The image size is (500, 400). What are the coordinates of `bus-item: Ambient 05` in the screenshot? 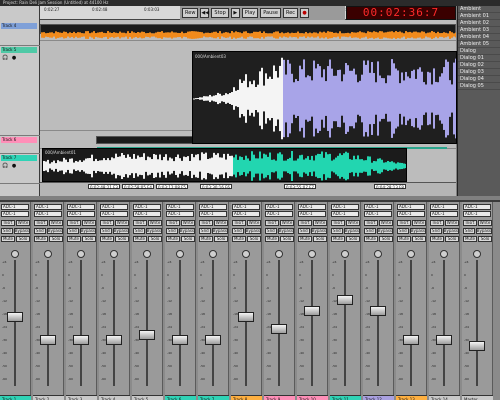 It's located at (479, 44).